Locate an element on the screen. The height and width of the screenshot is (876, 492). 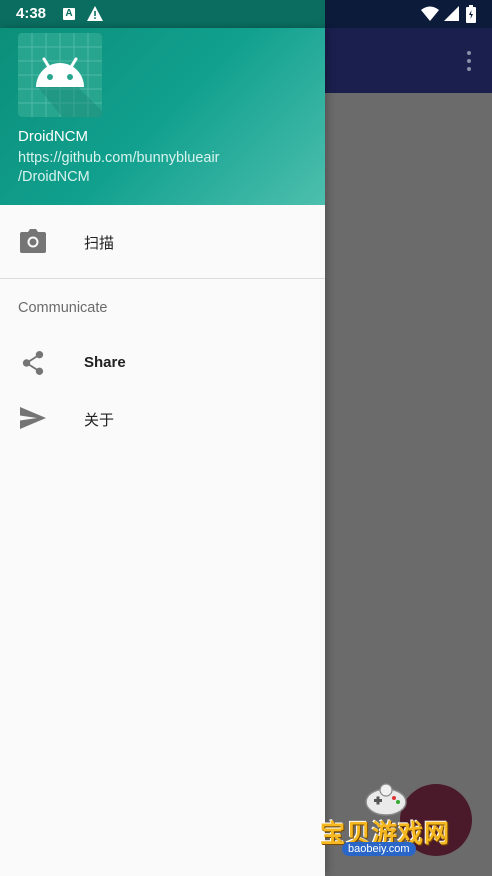
nav-item-scan: 扫描 is located at coordinates (162, 241).